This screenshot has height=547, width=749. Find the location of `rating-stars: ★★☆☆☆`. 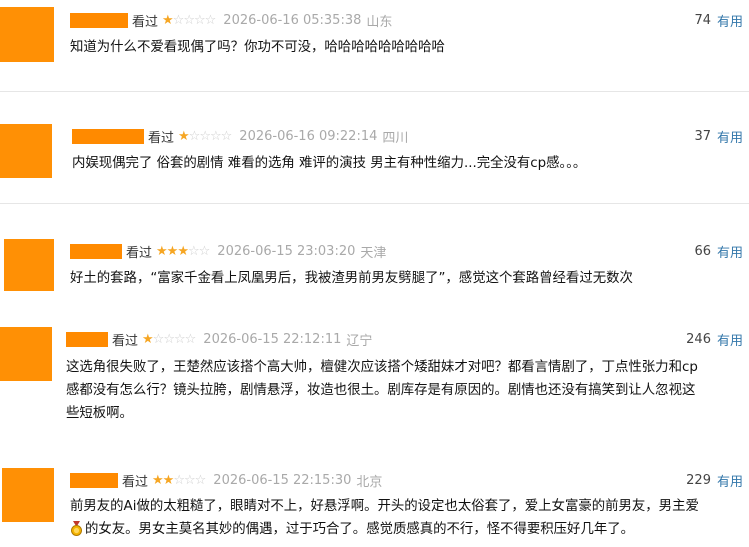

rating-stars: ★★☆☆☆ is located at coordinates (179, 480).